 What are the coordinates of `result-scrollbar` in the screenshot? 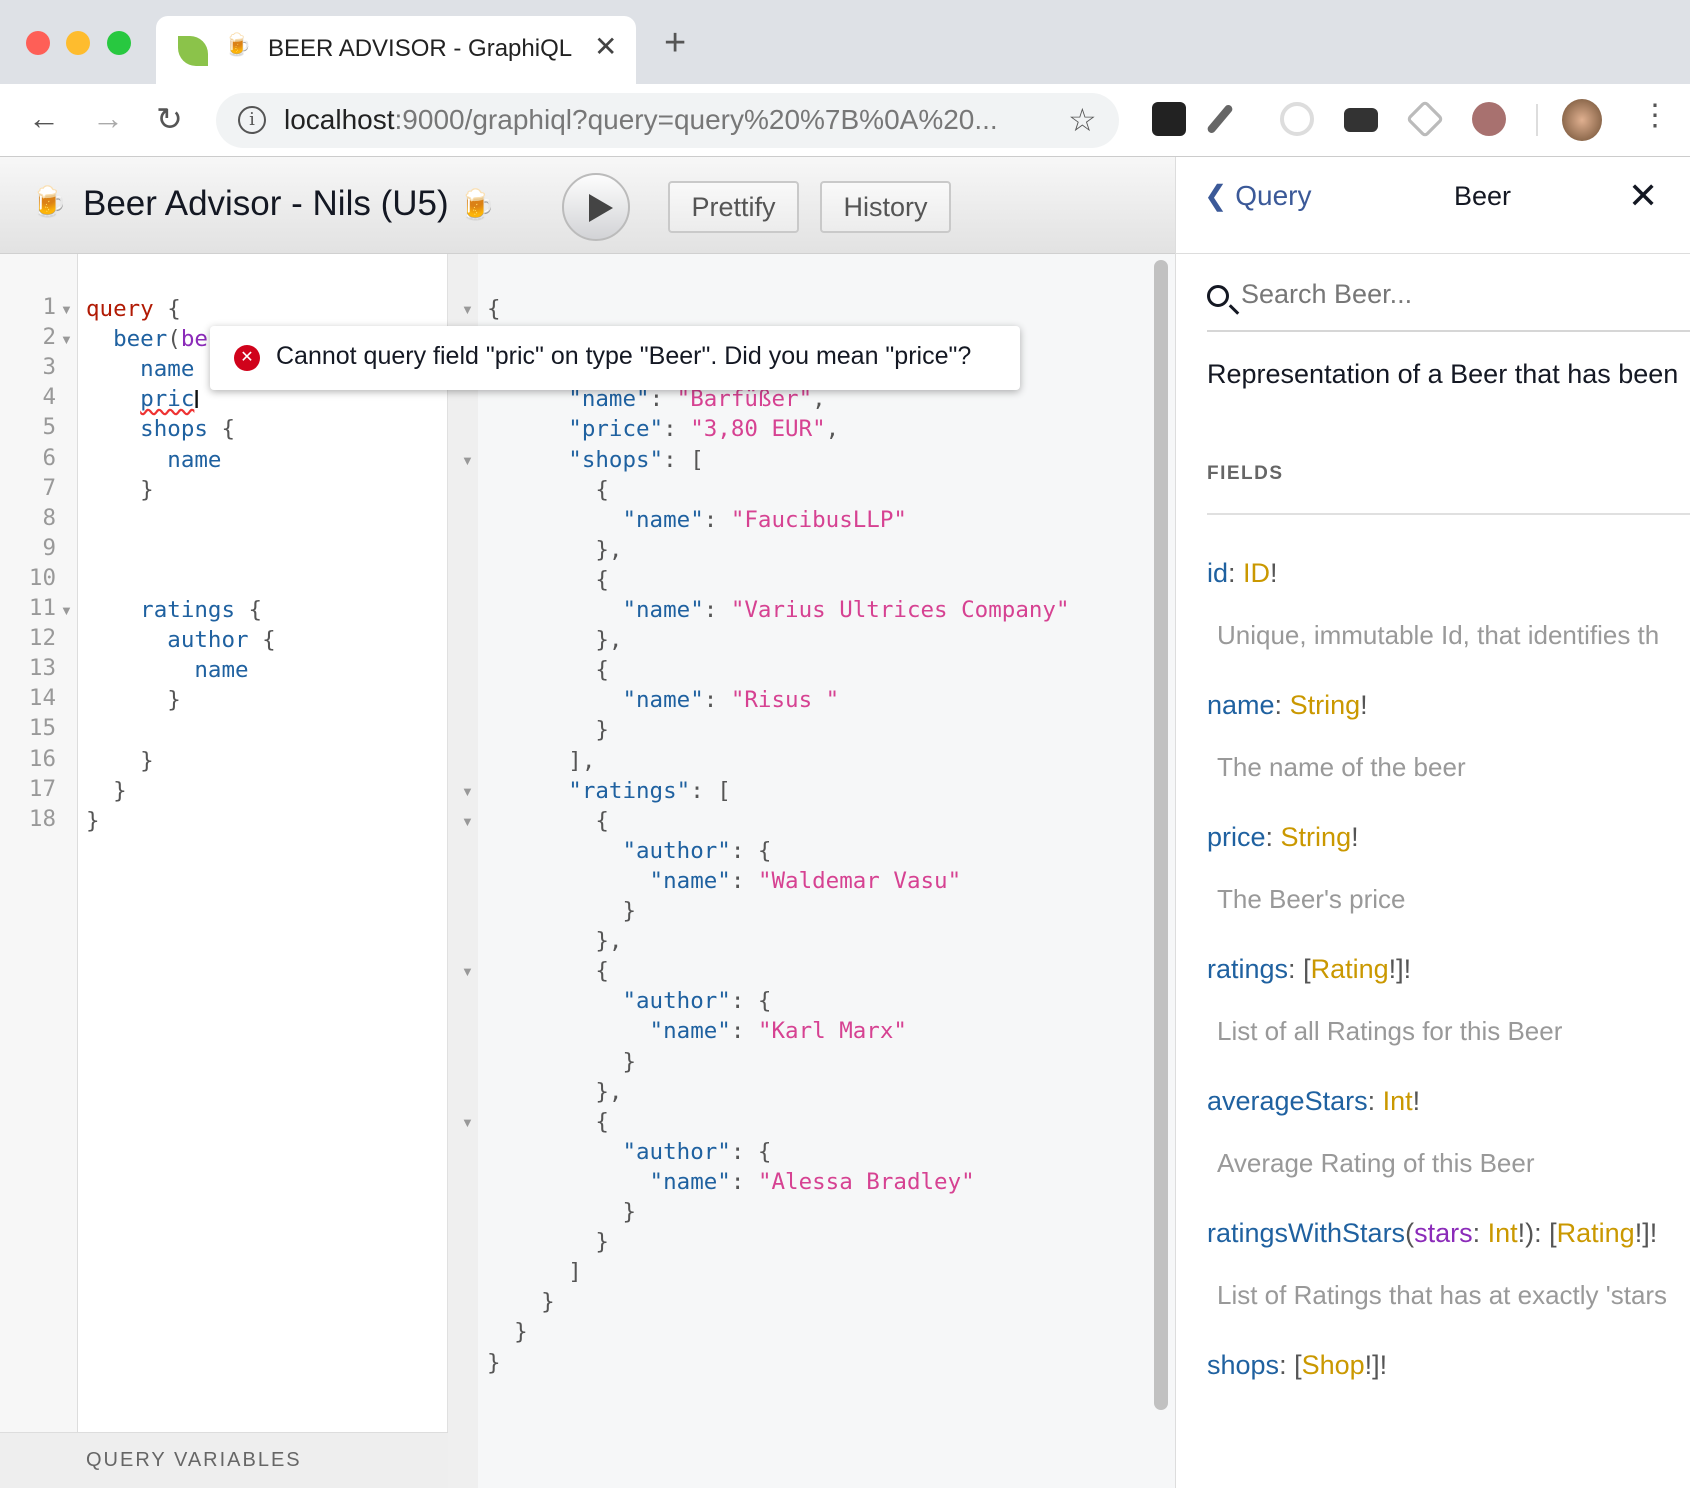 It's located at (1161, 835).